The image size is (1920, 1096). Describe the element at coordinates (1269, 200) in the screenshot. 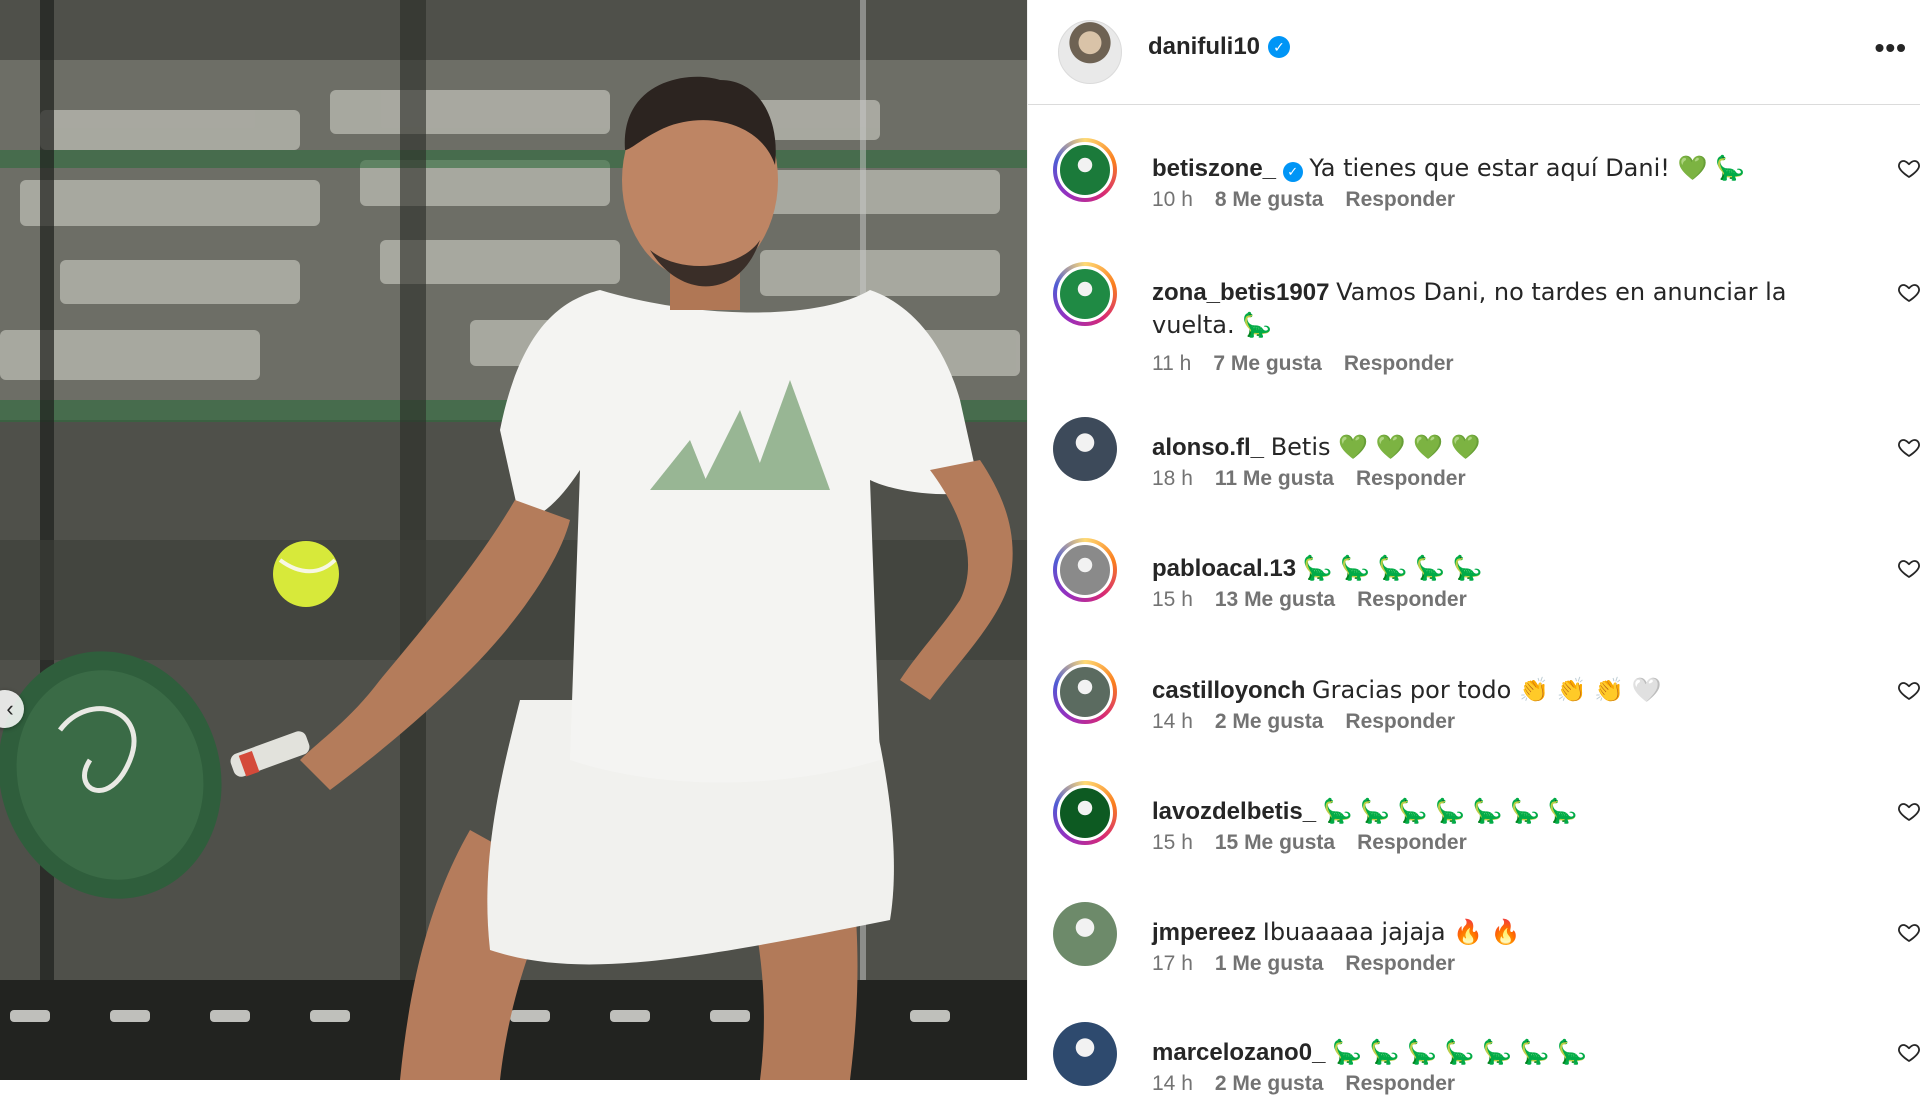

I see `comment-like-count: 8 Me gusta` at that location.